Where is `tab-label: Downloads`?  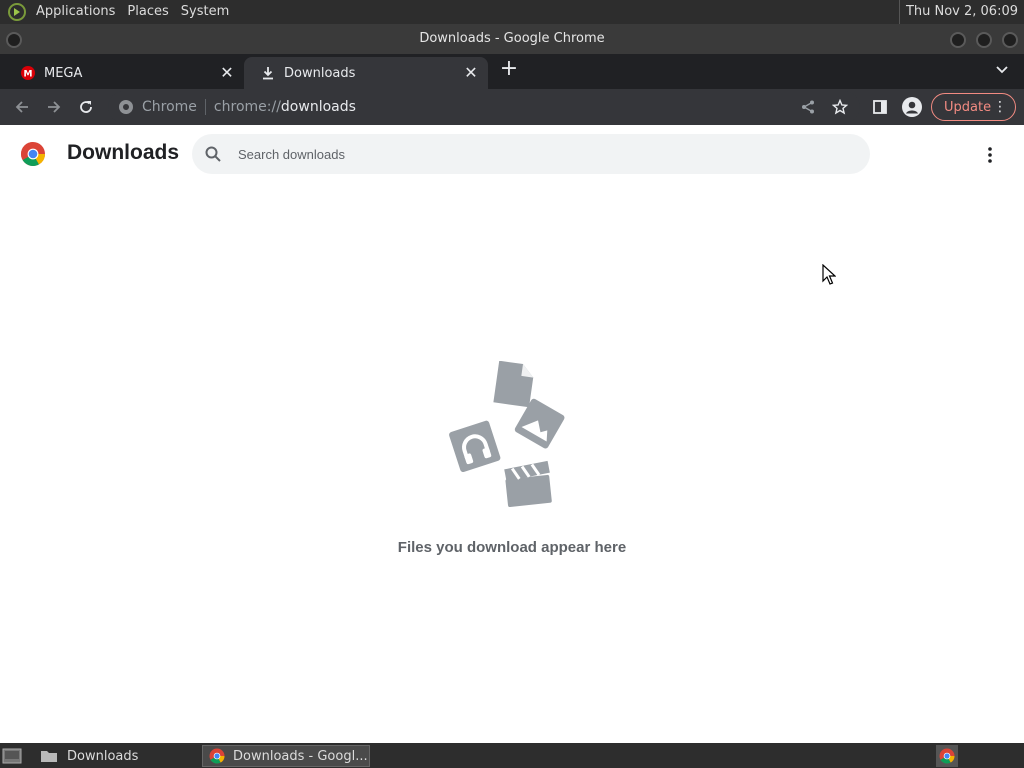 tab-label: Downloads is located at coordinates (320, 73).